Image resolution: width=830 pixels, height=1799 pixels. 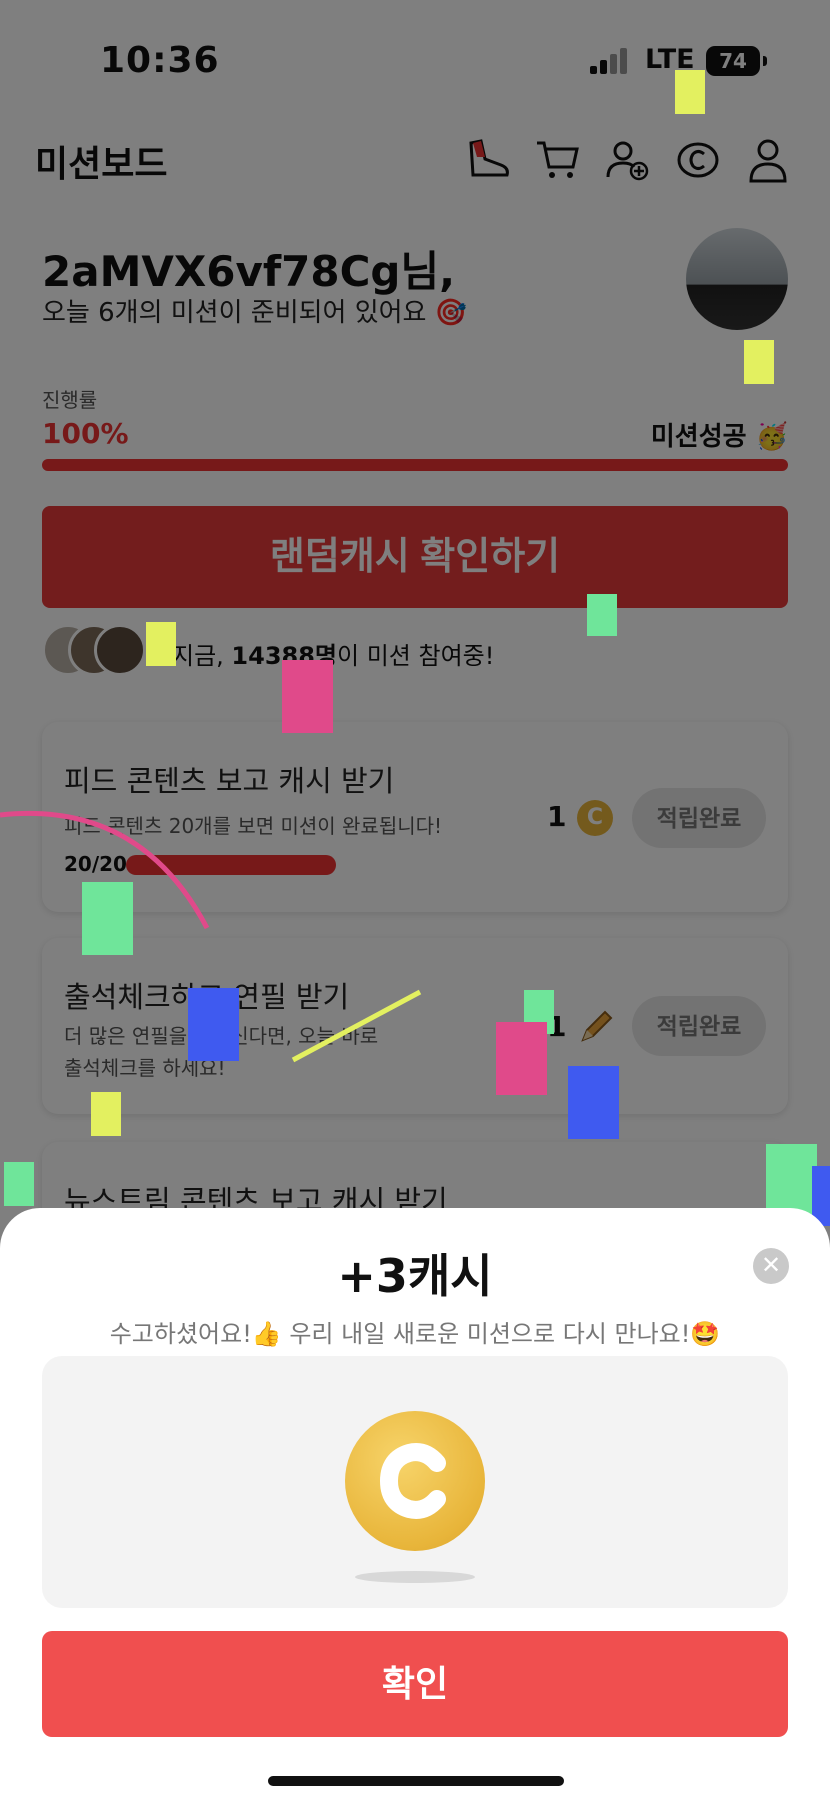 I want to click on coin-panel, so click(x=415, y=1482).